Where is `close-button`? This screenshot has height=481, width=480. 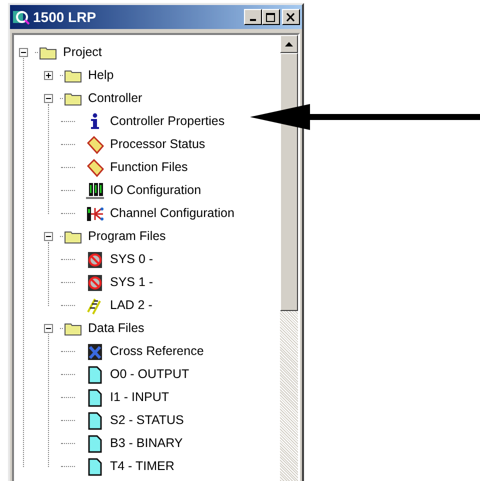
close-button is located at coordinates (291, 17).